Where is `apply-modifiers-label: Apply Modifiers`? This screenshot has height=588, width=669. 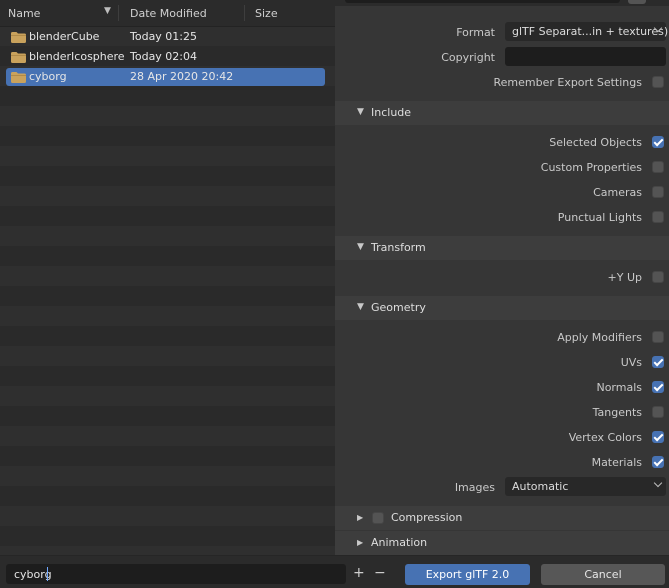
apply-modifiers-label: Apply Modifiers is located at coordinates (599, 337).